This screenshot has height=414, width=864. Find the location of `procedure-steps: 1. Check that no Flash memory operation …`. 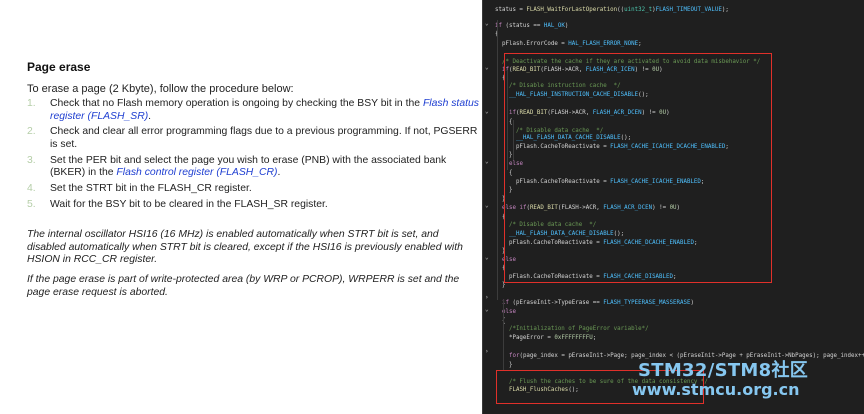

procedure-steps: 1. Check that no Flash memory operation … is located at coordinates (253, 156).